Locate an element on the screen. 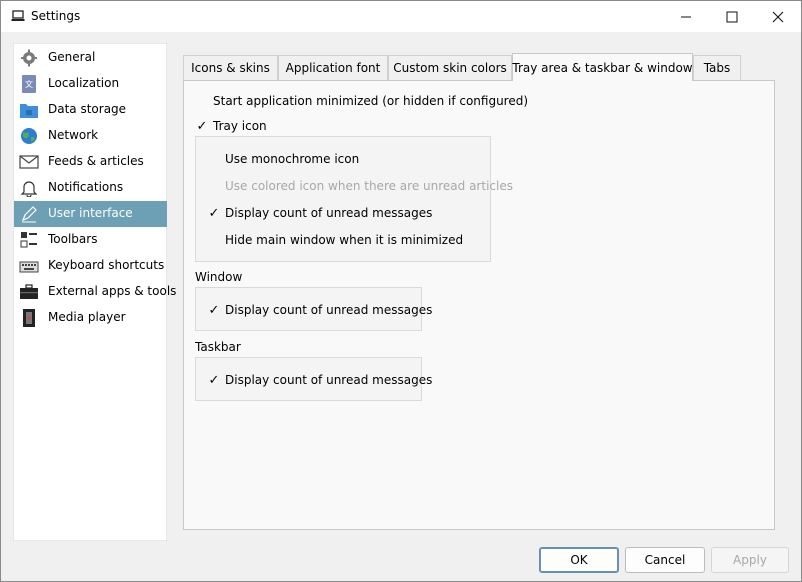  checkbox-label: Tray icon is located at coordinates (240, 126).